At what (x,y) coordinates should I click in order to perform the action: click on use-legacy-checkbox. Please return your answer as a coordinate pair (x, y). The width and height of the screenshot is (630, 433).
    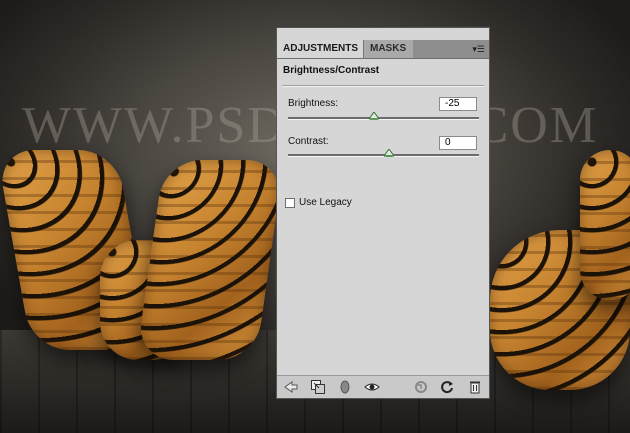
    Looking at the image, I should click on (290, 203).